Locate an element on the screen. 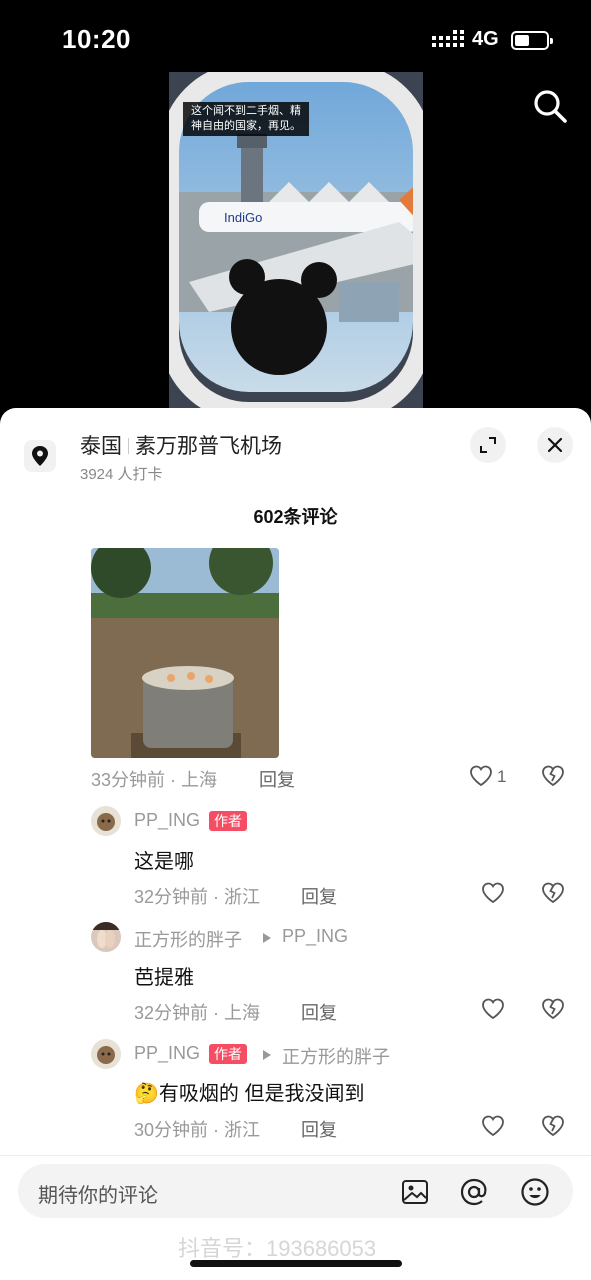 The height and width of the screenshot is (1280, 591). reply-meta: 32分钟前 · 上海 is located at coordinates (197, 1013).